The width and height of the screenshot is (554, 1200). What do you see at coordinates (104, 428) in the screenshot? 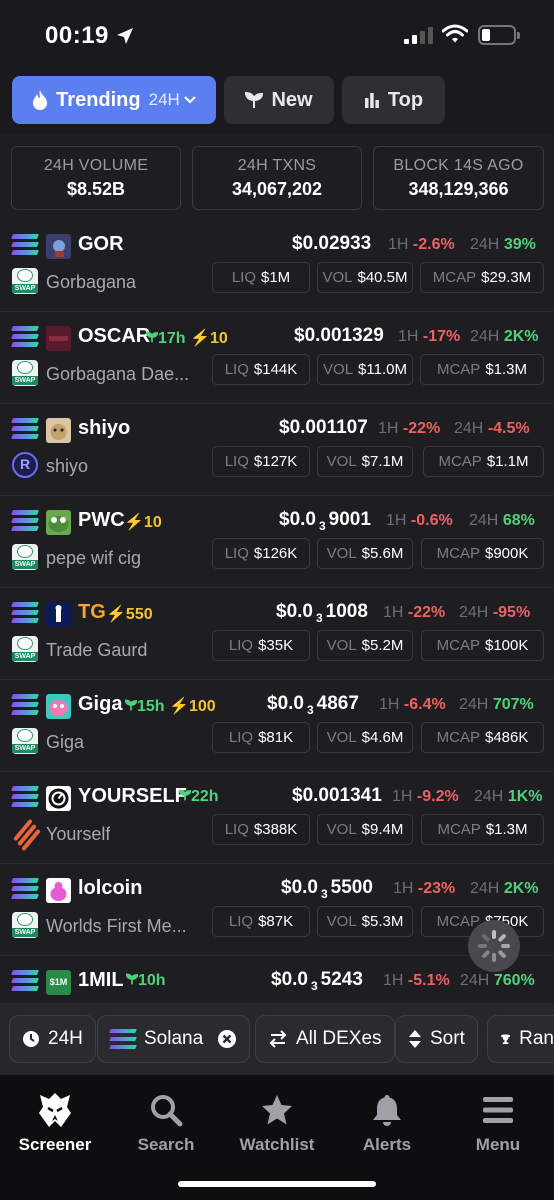
I see `token-symbol: shiyo` at bounding box center [104, 428].